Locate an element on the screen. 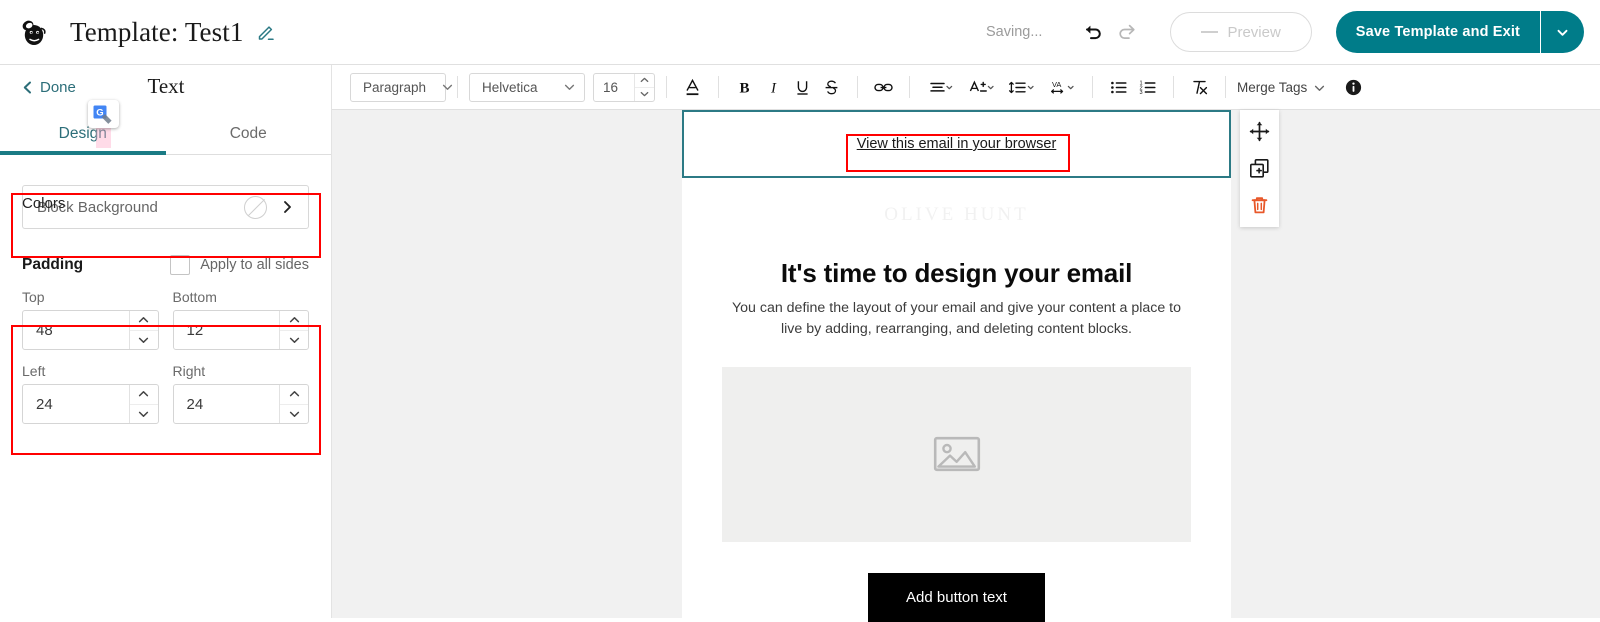  apply-to-all-sides-label: Apply to all sides is located at coordinates (254, 265).